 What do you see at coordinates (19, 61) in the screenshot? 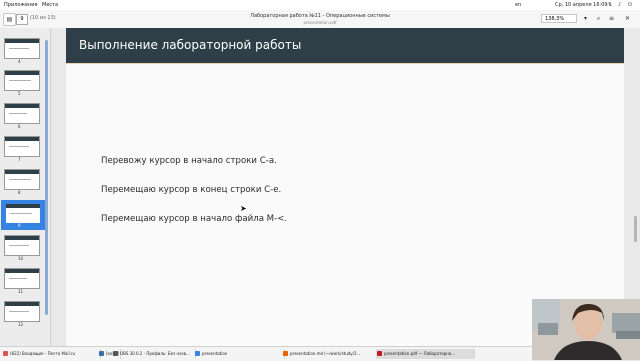
I see `thumbnail-label: 4` at bounding box center [19, 61].